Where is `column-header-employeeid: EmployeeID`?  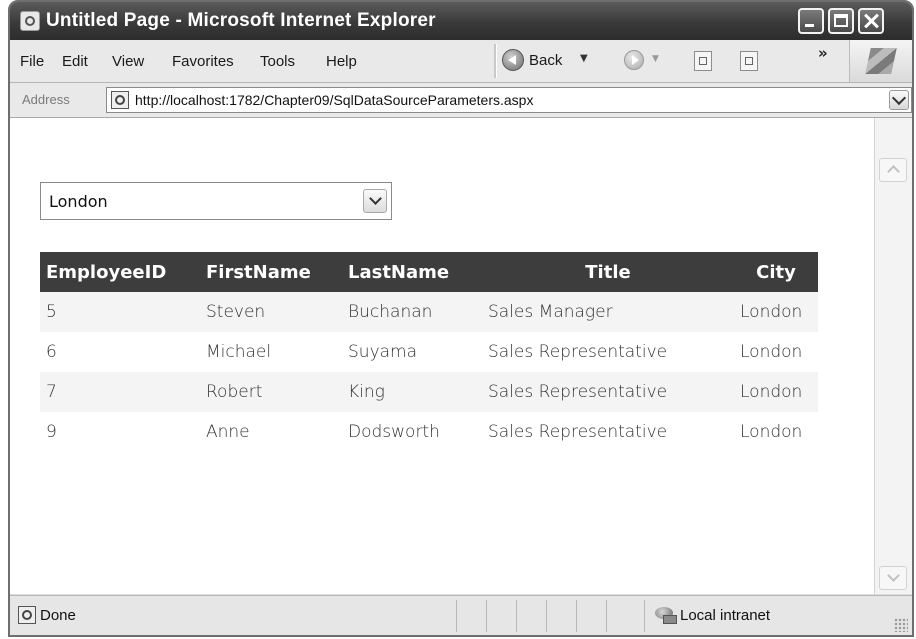 column-header-employeeid: EmployeeID is located at coordinates (120, 272).